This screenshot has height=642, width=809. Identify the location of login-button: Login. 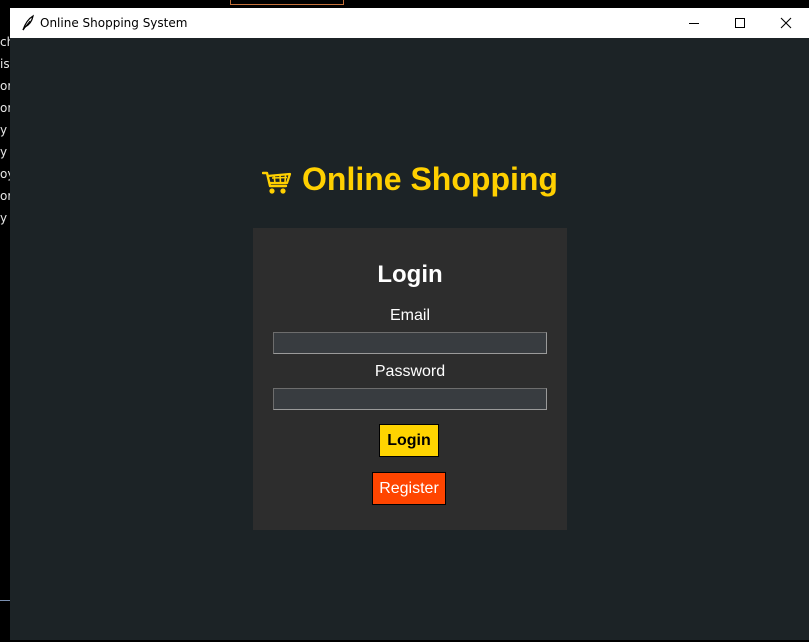
(409, 440).